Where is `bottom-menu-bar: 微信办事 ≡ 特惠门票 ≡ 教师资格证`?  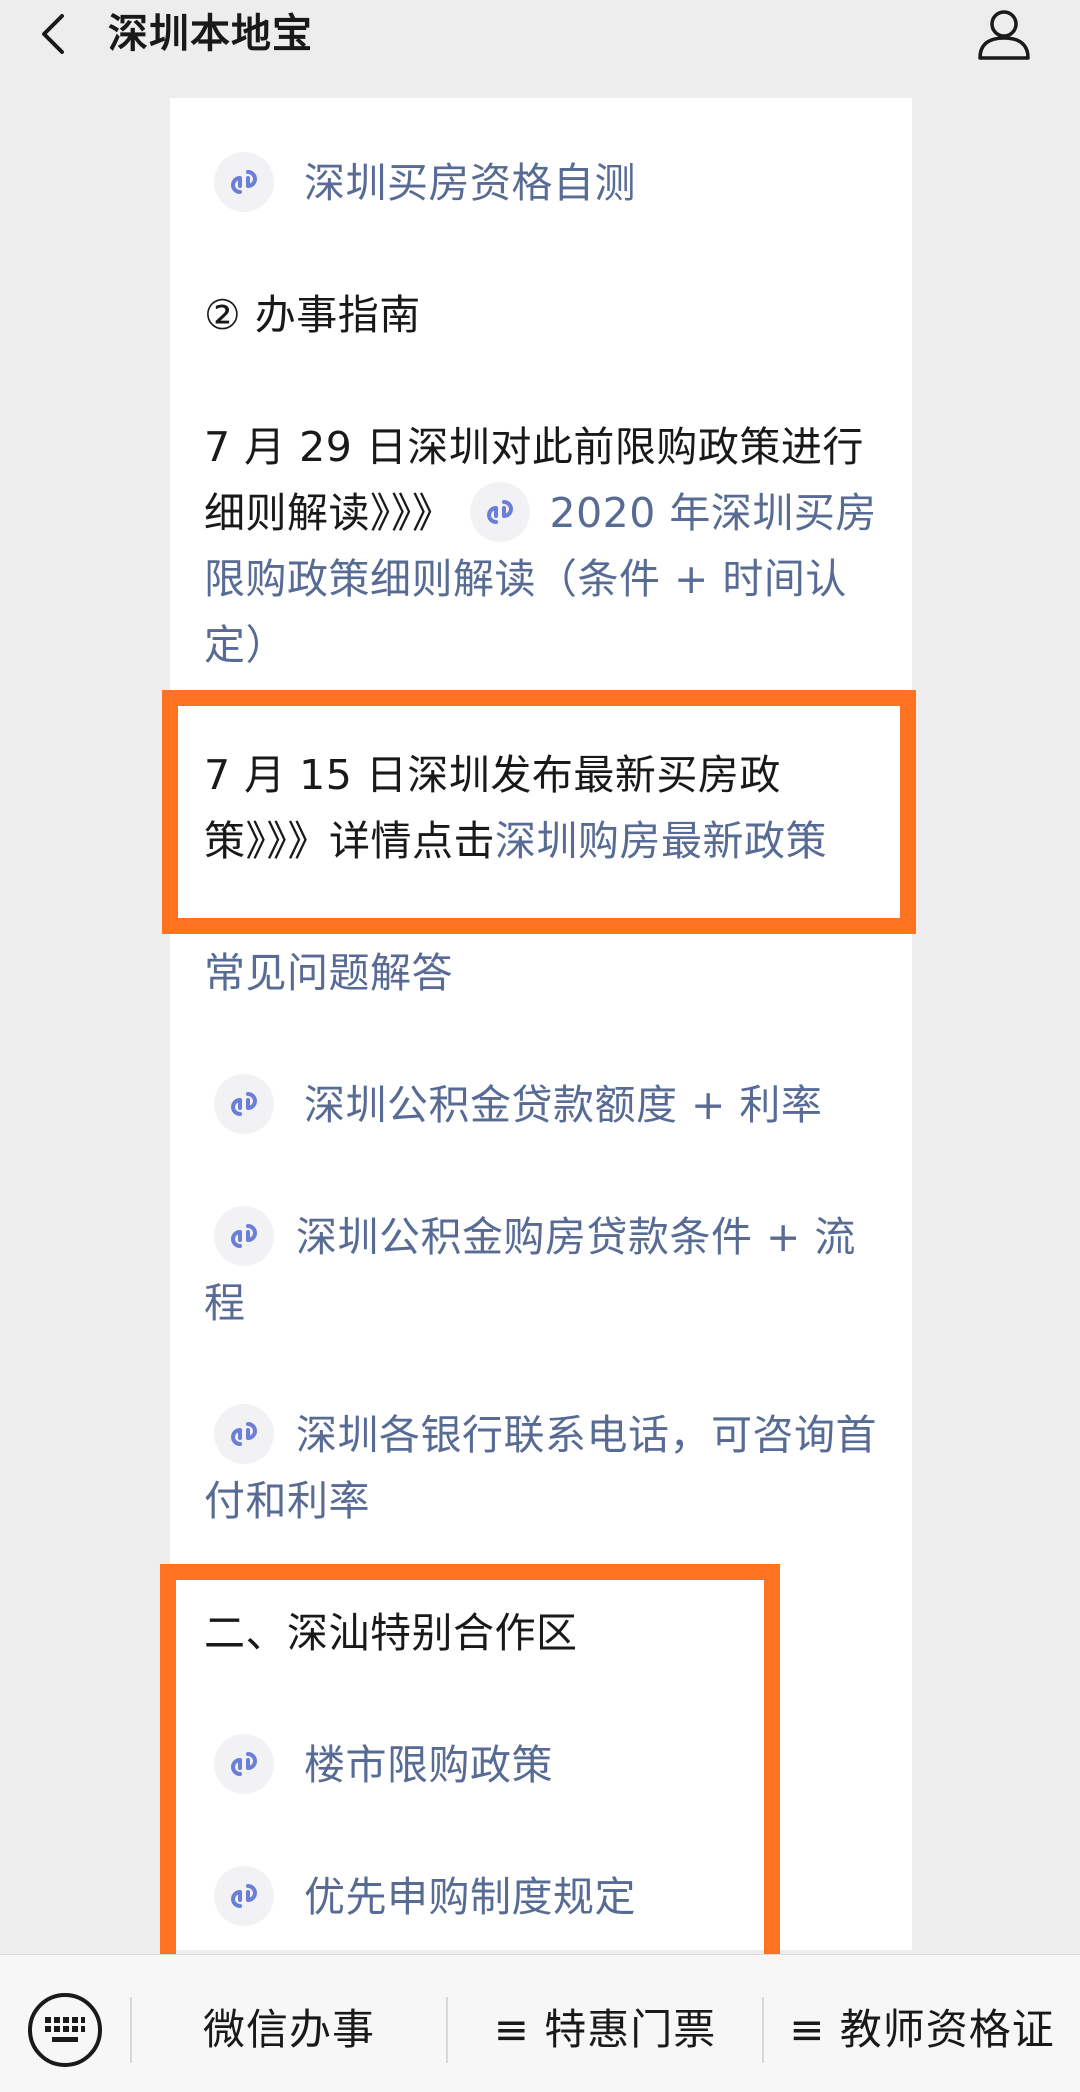
bottom-menu-bar: 微信办事 ≡ 特惠门票 ≡ 教师资格证 is located at coordinates (540, 2023).